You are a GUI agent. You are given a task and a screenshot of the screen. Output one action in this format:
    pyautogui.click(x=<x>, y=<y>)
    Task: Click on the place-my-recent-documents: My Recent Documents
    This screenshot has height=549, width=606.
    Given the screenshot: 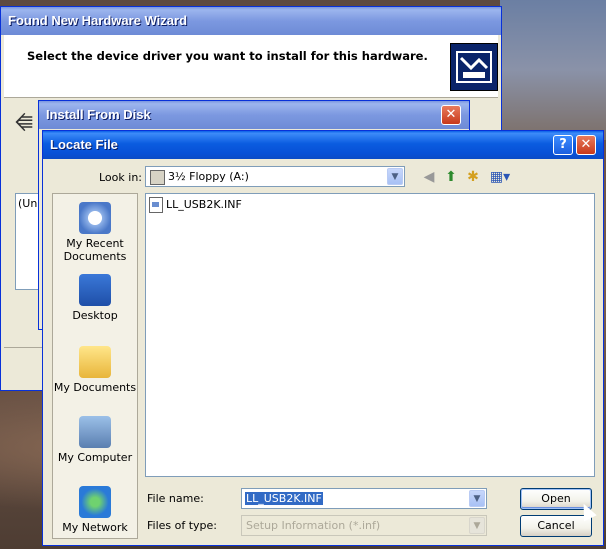 What is the action you would take?
    pyautogui.click(x=95, y=232)
    